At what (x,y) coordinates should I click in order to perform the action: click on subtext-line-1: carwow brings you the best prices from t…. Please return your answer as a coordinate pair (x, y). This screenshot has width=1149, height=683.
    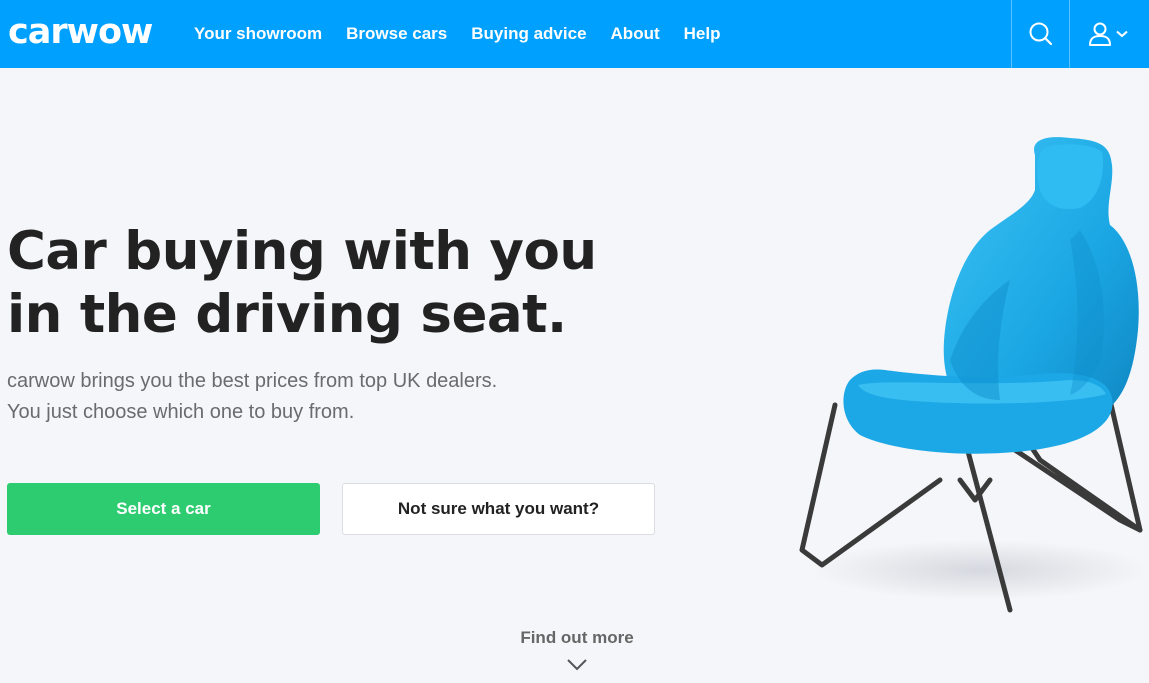
    Looking at the image, I should click on (252, 381).